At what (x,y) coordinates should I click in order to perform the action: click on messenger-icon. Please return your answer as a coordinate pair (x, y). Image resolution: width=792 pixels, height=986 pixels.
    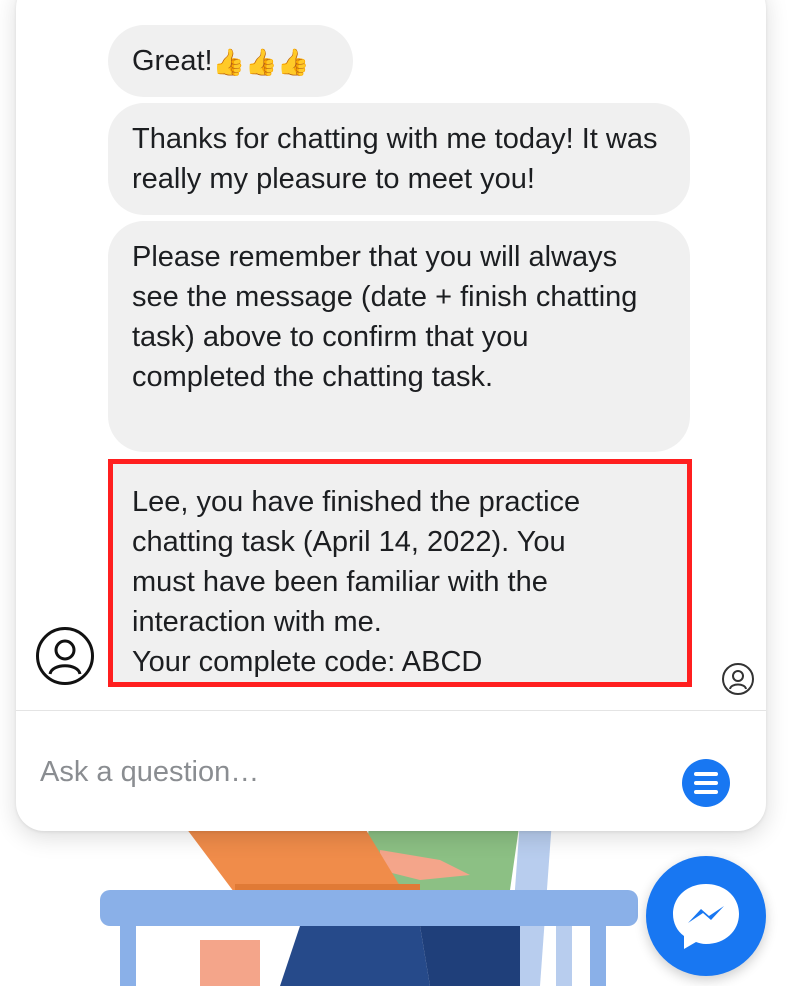
    Looking at the image, I should click on (706, 916).